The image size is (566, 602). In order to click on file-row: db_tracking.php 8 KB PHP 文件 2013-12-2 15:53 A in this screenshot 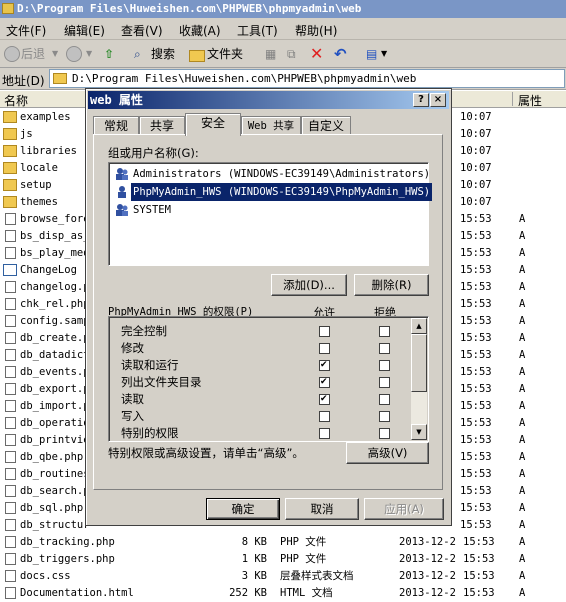, I will do `click(283, 542)`.